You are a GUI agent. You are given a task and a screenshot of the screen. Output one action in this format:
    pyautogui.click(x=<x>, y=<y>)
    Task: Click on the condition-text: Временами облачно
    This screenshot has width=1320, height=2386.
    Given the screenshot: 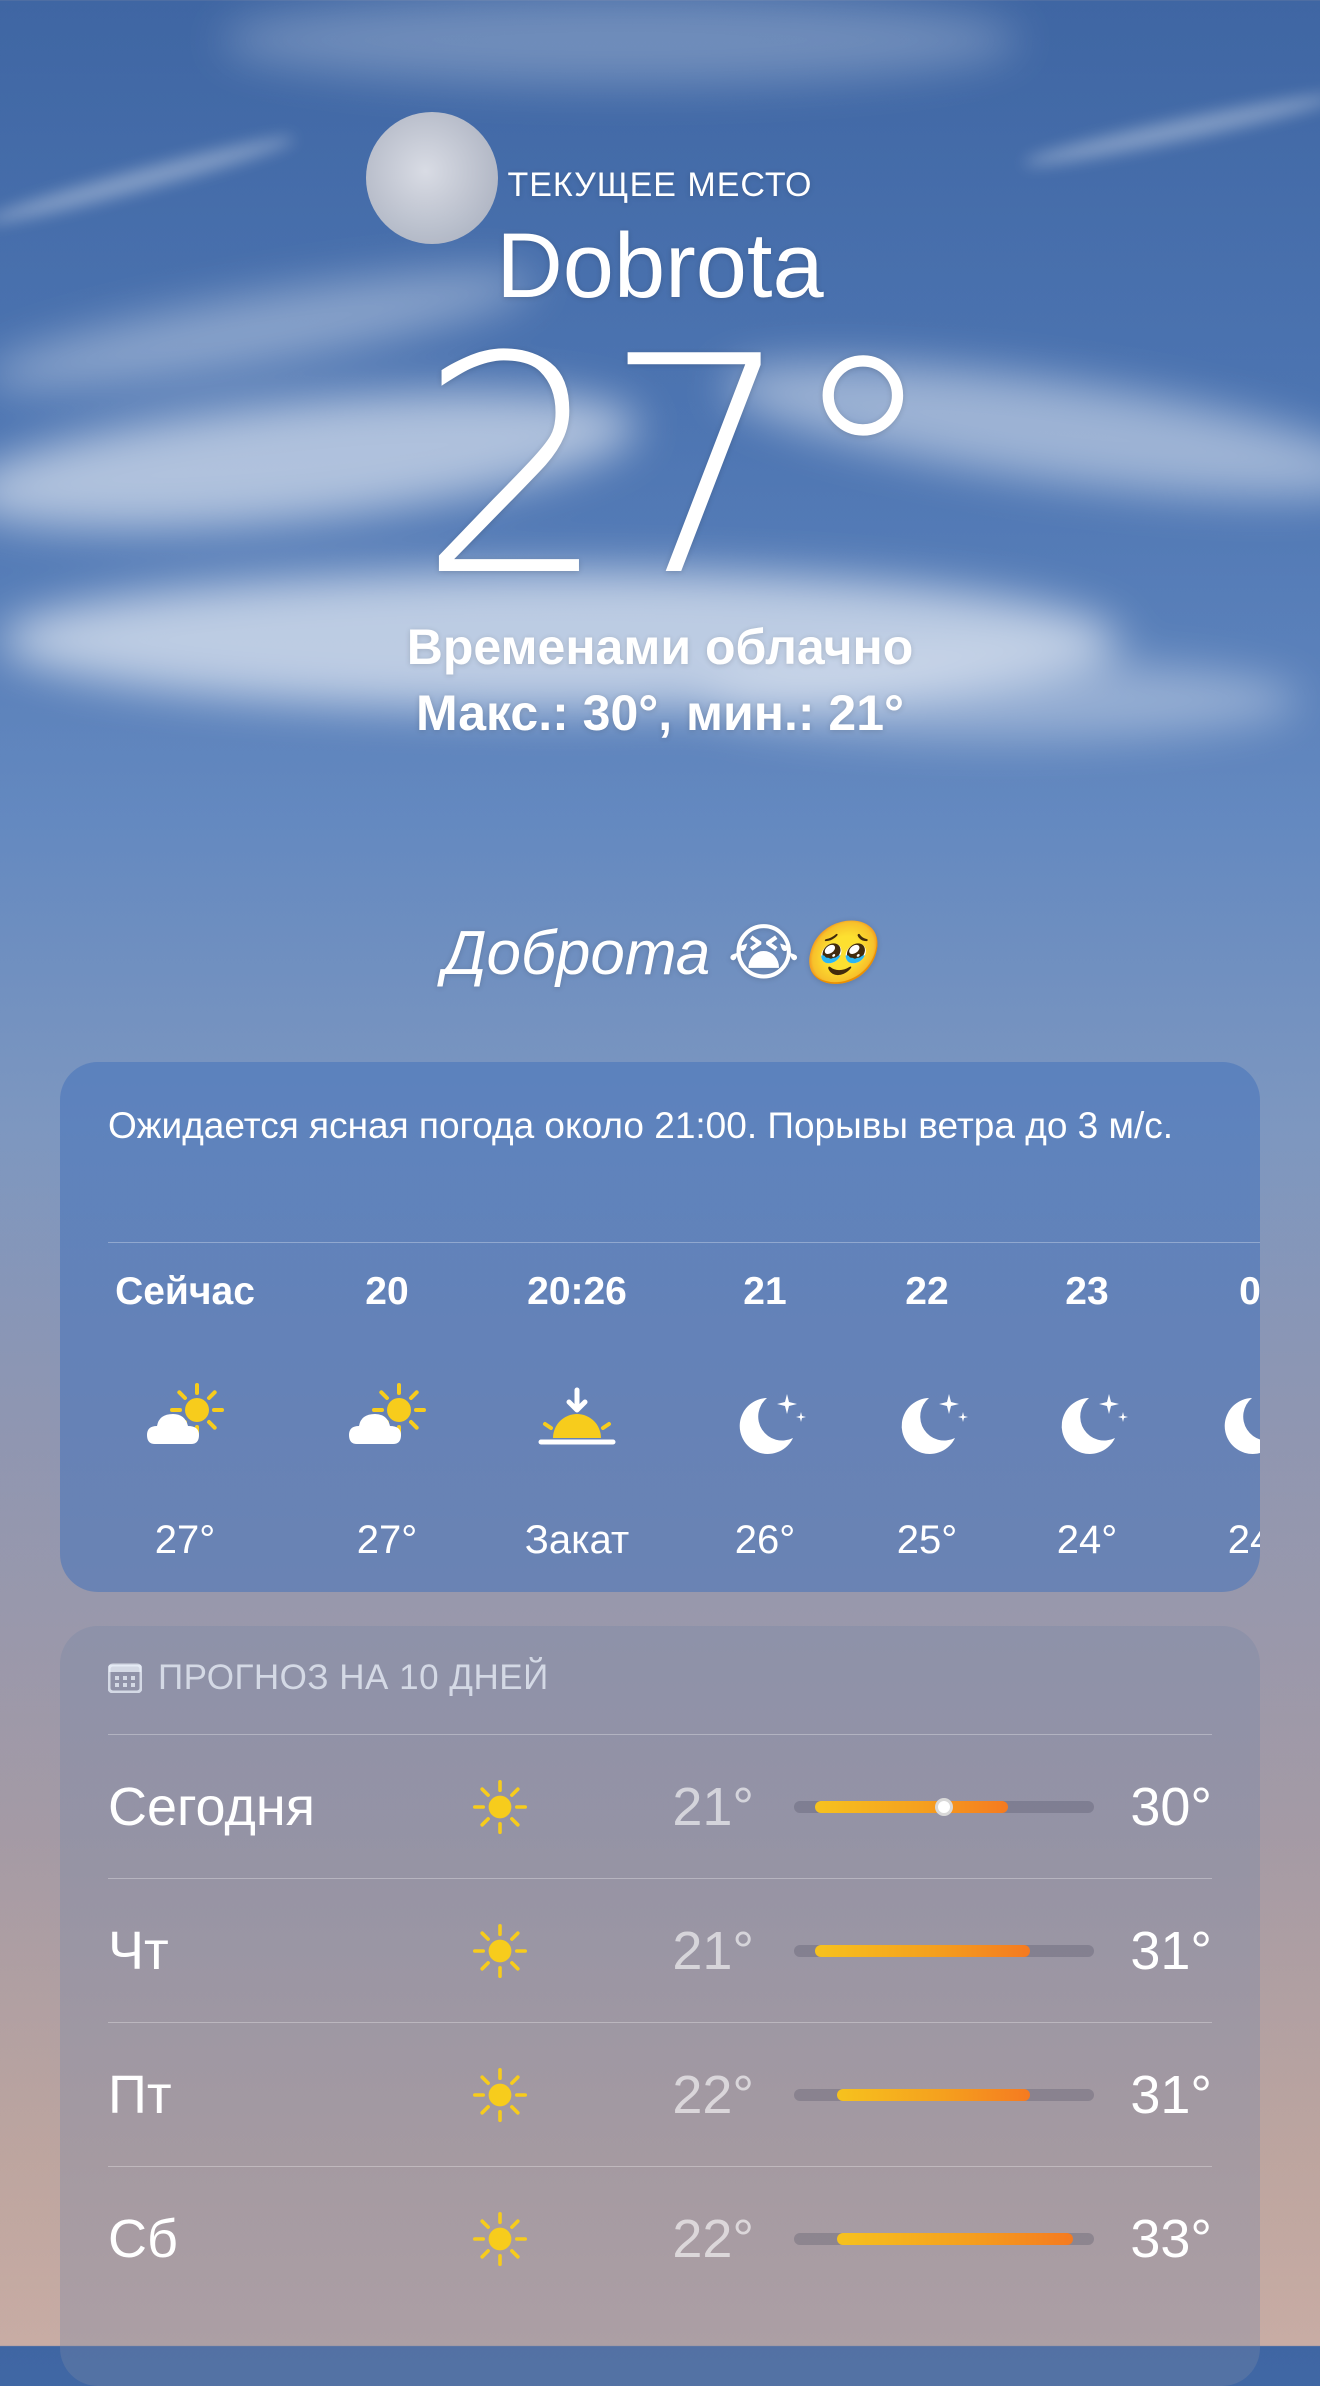 What is the action you would take?
    pyautogui.click(x=660, y=647)
    